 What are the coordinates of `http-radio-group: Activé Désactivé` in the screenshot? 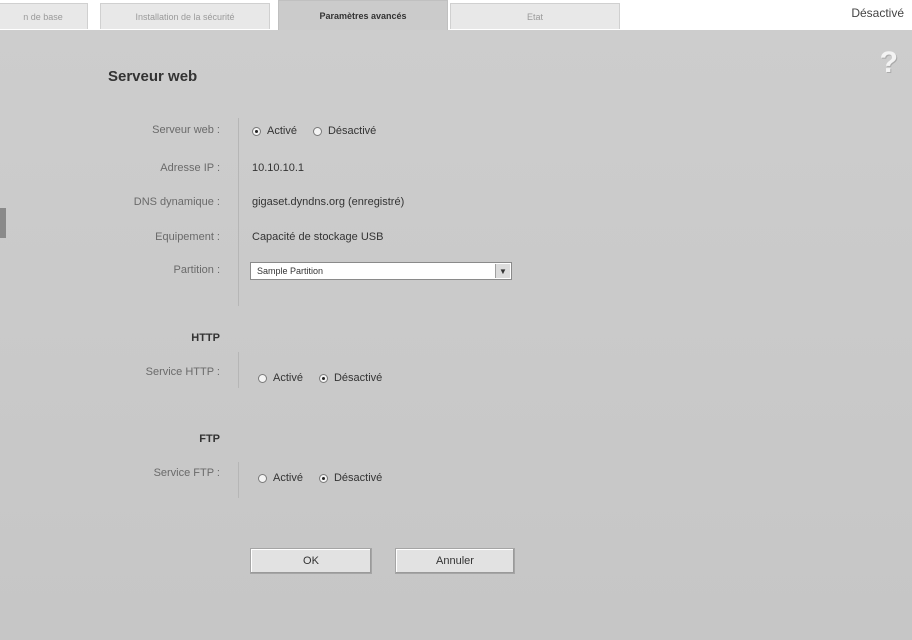 It's located at (328, 378).